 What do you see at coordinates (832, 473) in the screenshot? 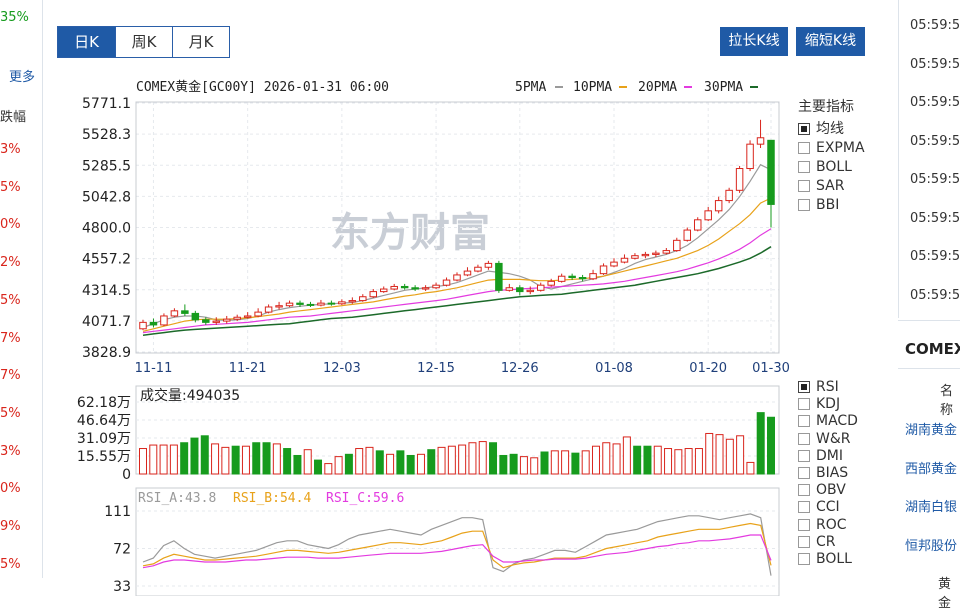
I see `sub-indicator-label: BIAS` at bounding box center [832, 473].